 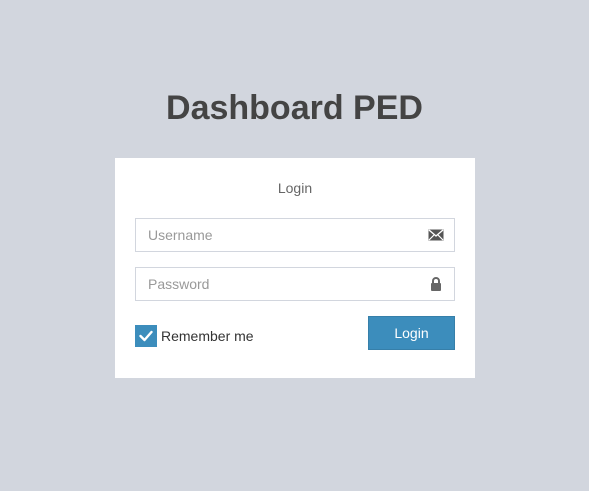 I want to click on app-title: Dashboard PED, so click(x=294, y=108).